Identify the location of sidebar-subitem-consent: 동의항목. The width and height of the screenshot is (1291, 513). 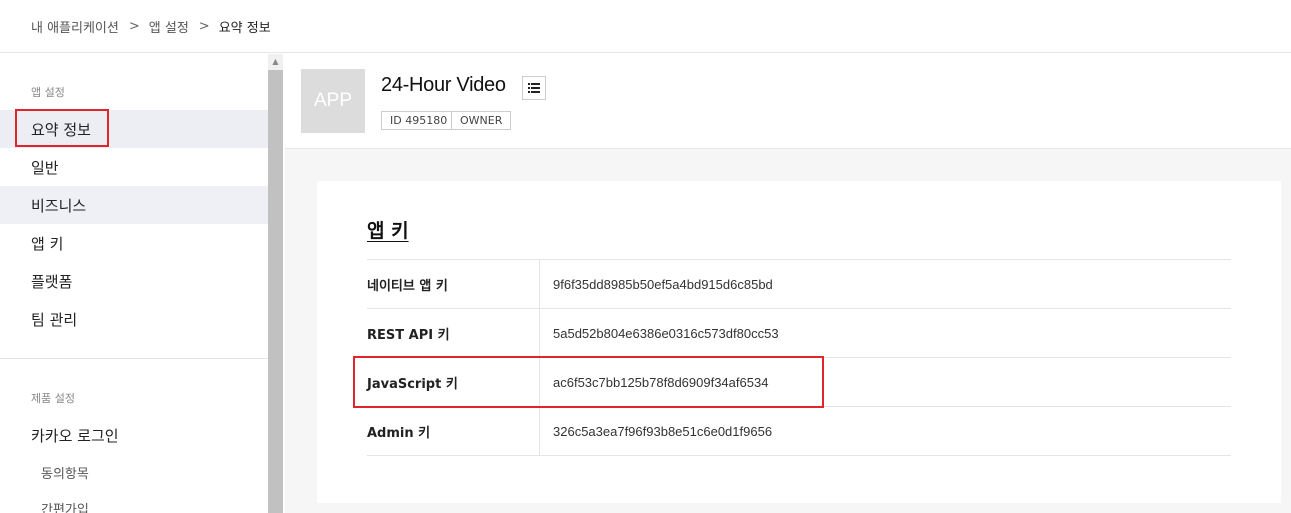
(134, 472).